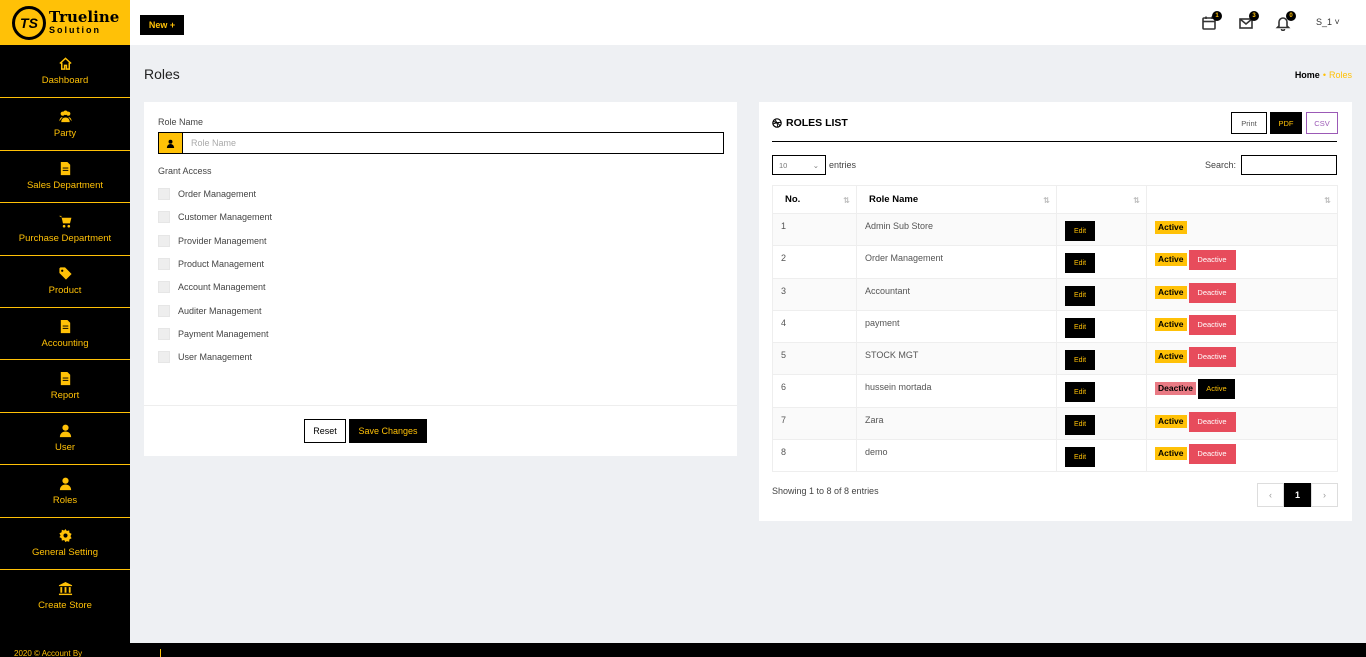 The height and width of the screenshot is (657, 1366). Describe the element at coordinates (65, 326) in the screenshot. I see `file-icon` at that location.